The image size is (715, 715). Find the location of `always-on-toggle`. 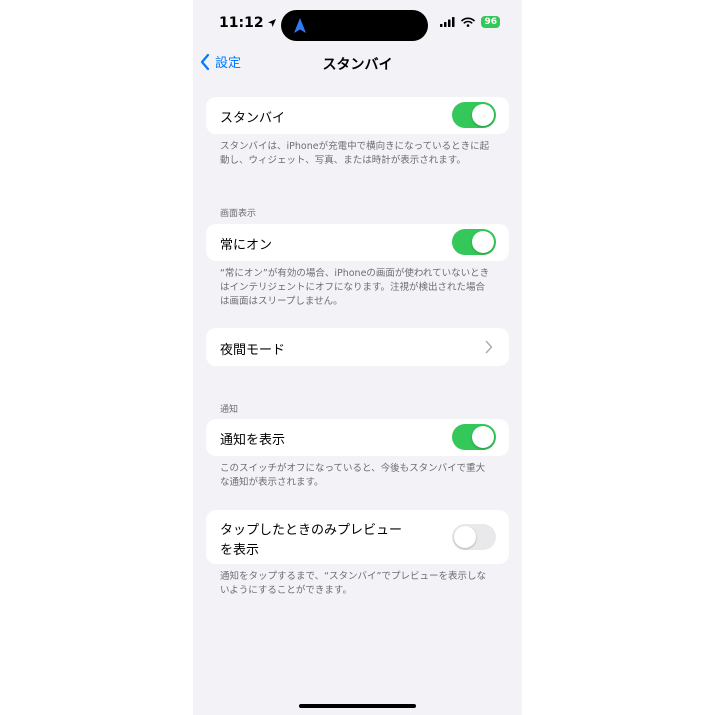

always-on-toggle is located at coordinates (474, 242).